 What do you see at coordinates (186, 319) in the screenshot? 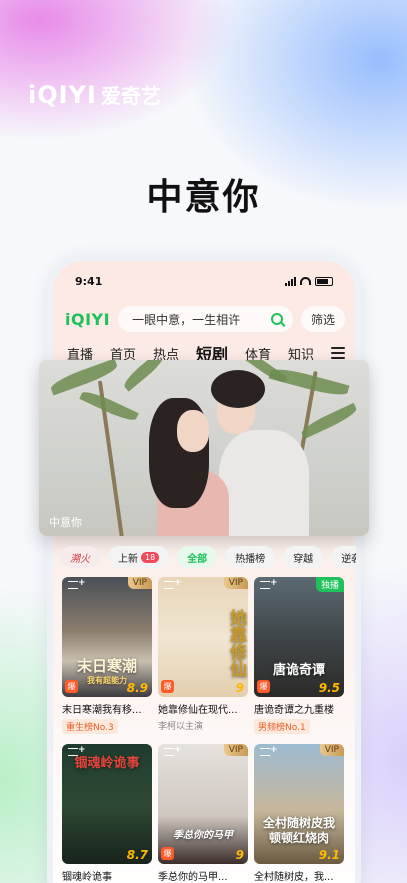
I see `search-placeholder: 一眼中意，一生相许` at bounding box center [186, 319].